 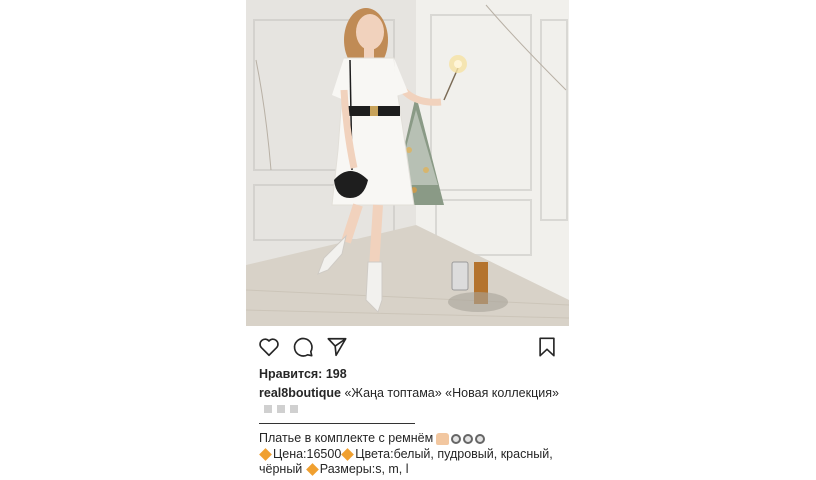 I want to click on divider, so click(x=337, y=423).